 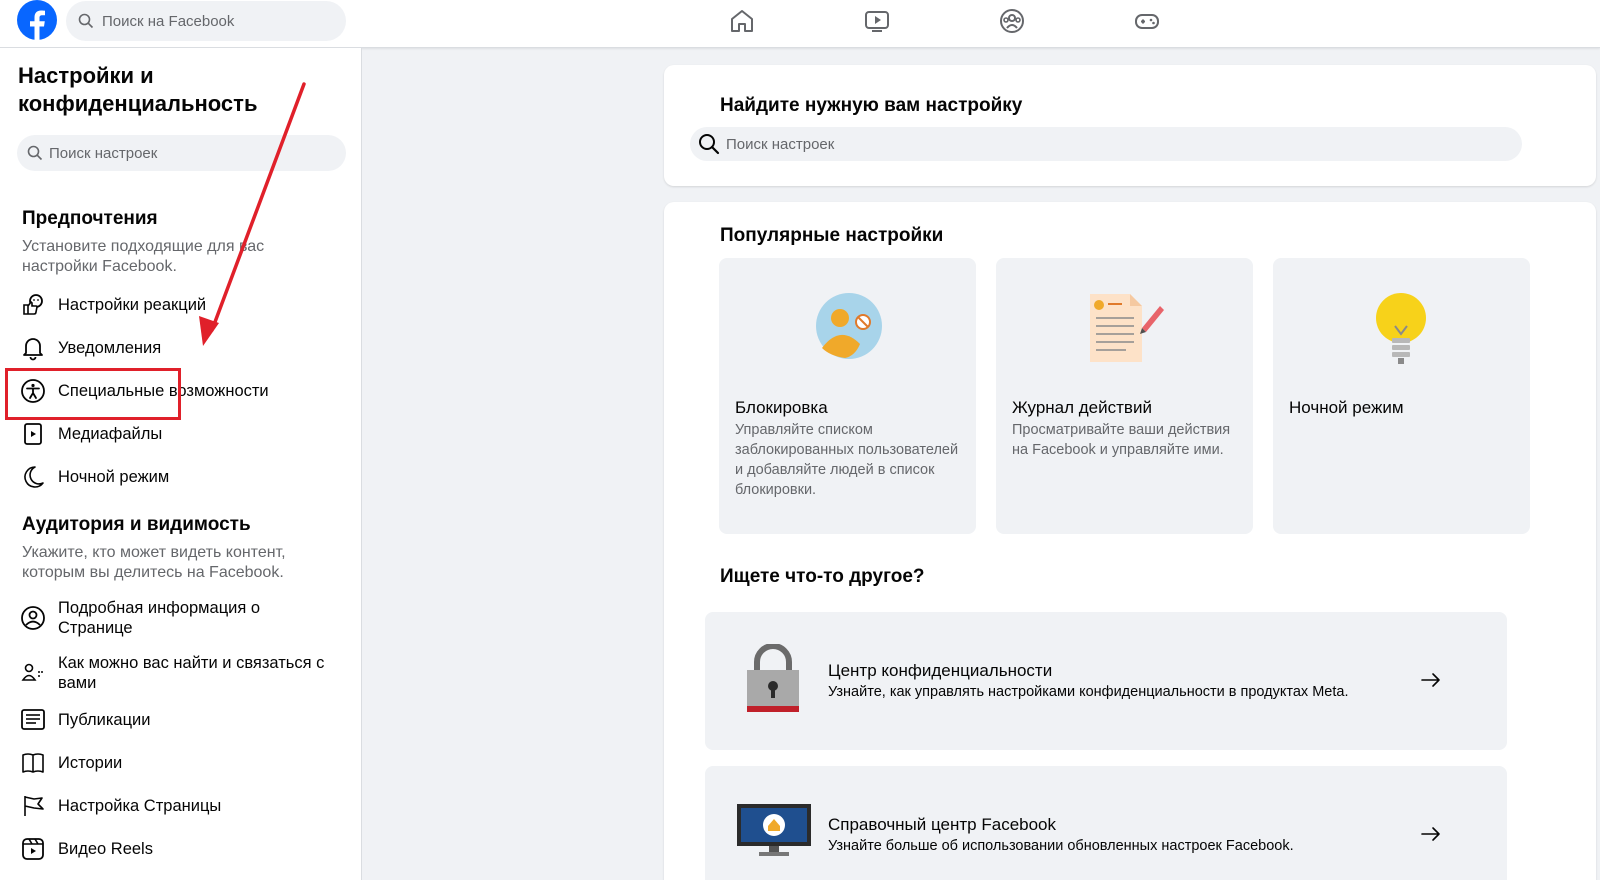 What do you see at coordinates (33, 434) in the screenshot?
I see `media-icon` at bounding box center [33, 434].